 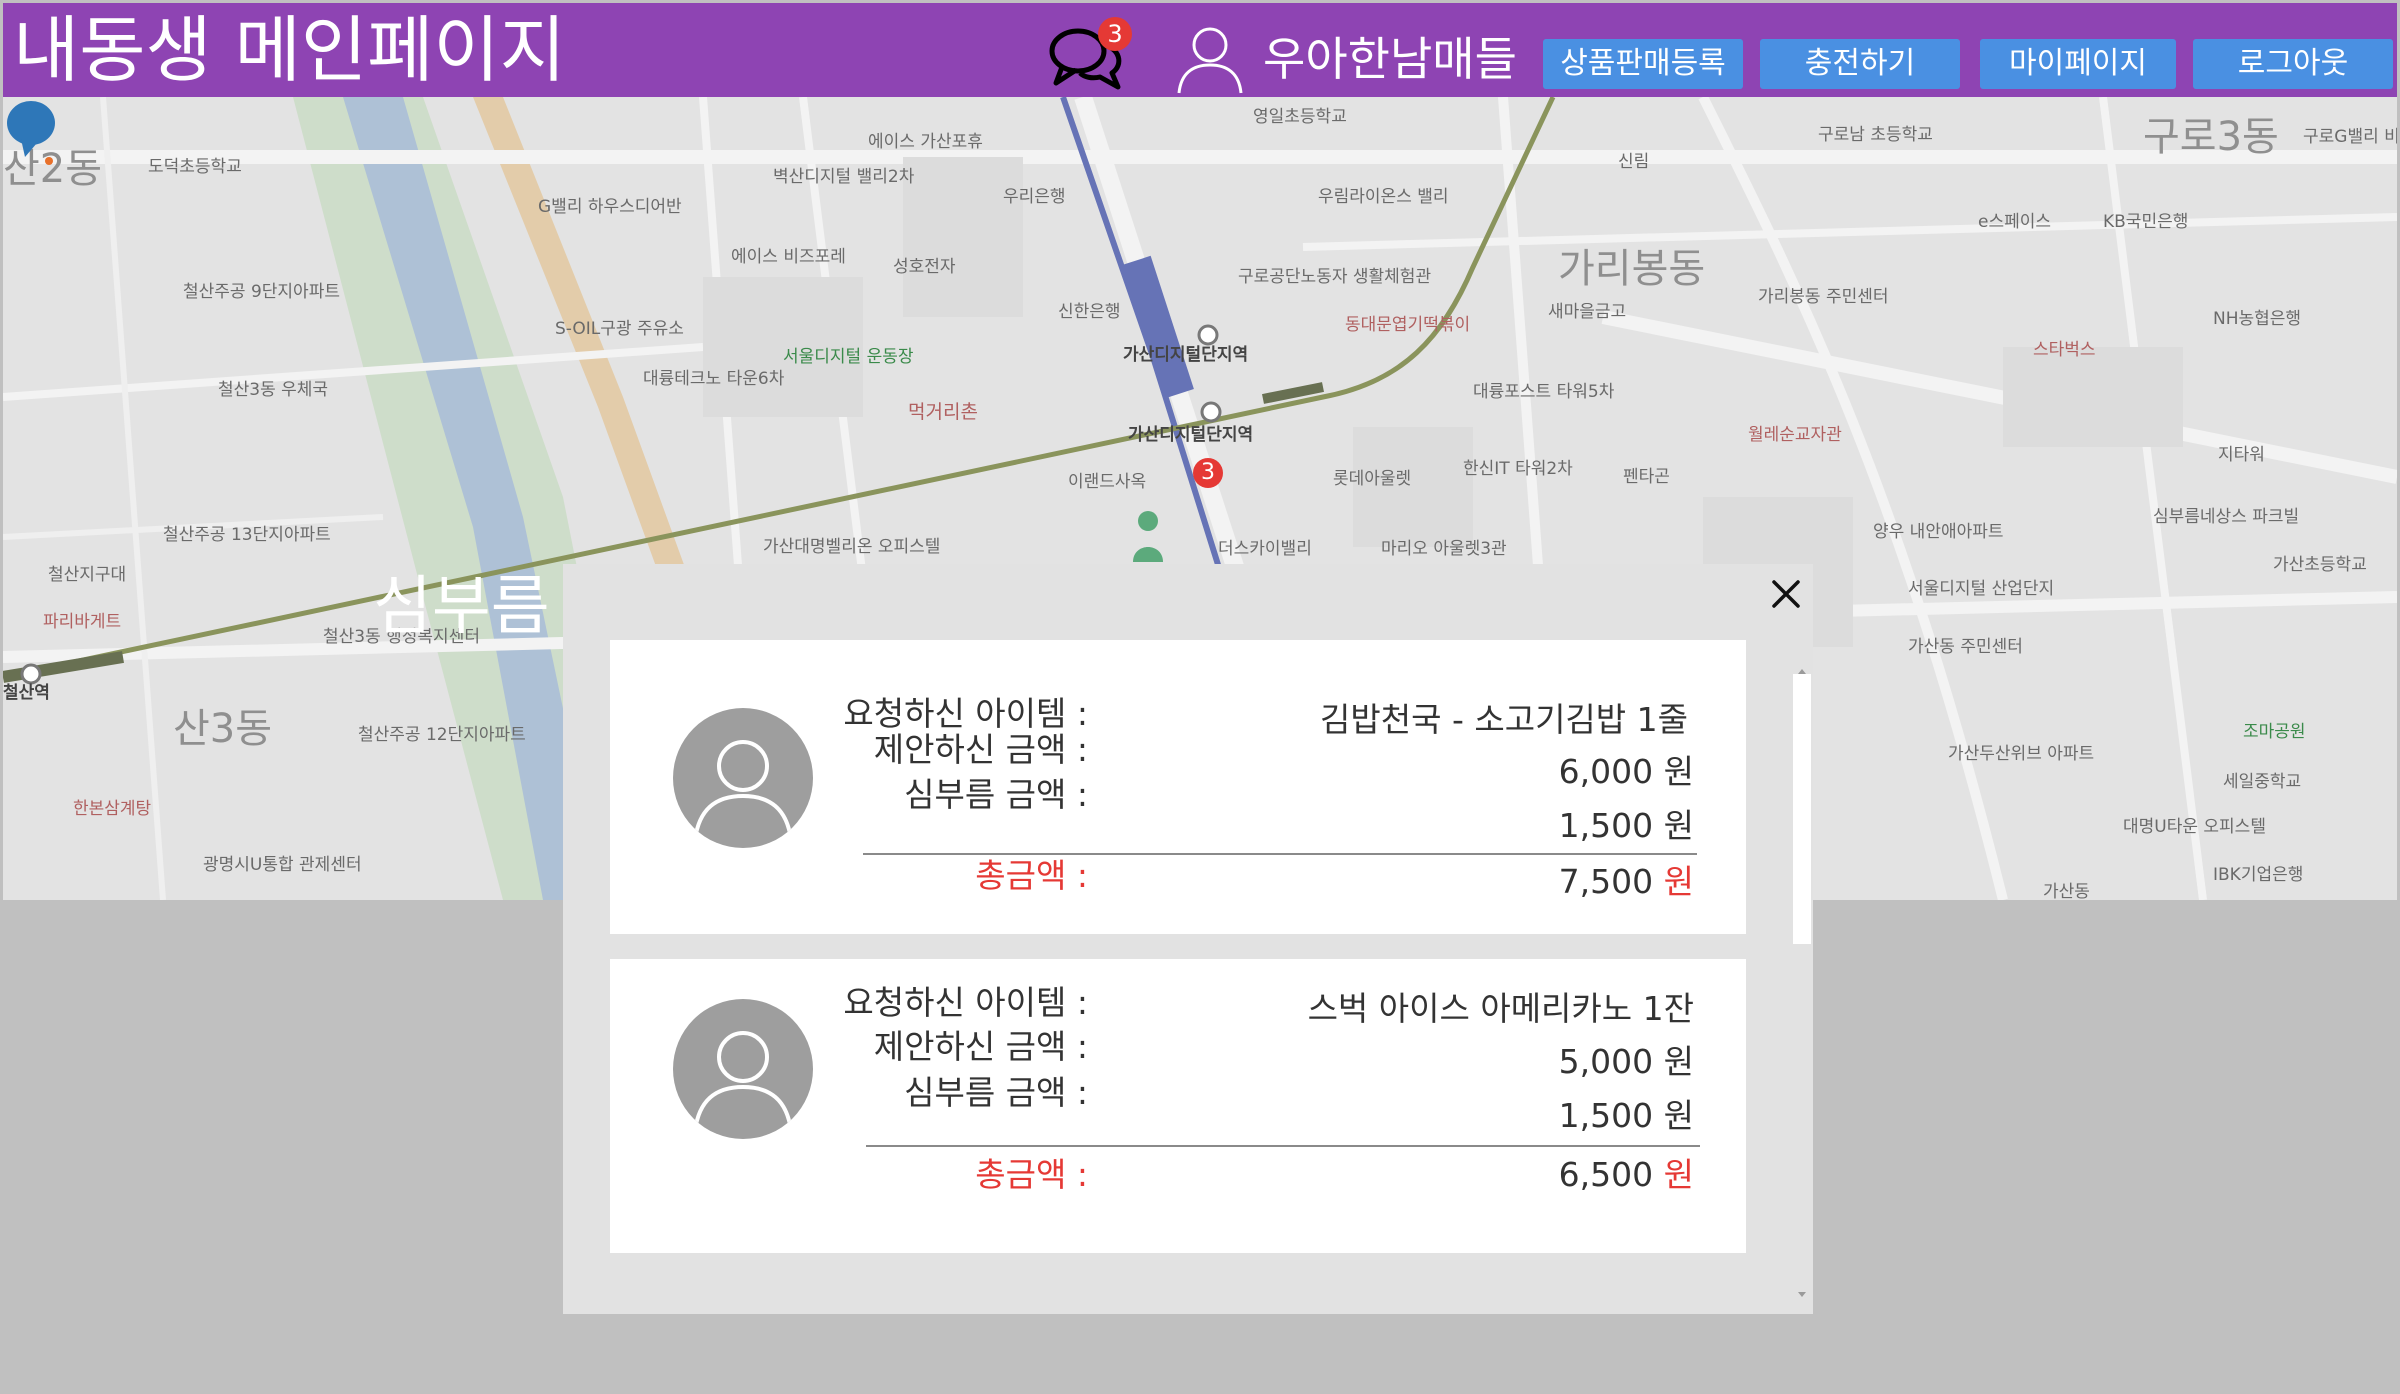 I want to click on map-label: 조마공원, so click(x=2274, y=732).